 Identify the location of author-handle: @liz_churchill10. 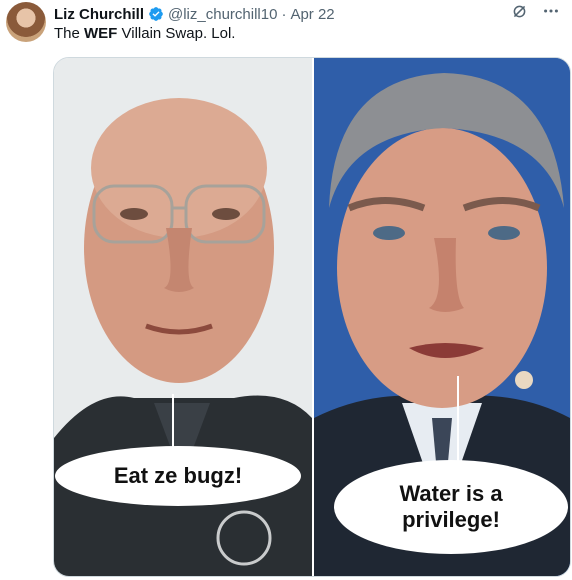
(222, 14).